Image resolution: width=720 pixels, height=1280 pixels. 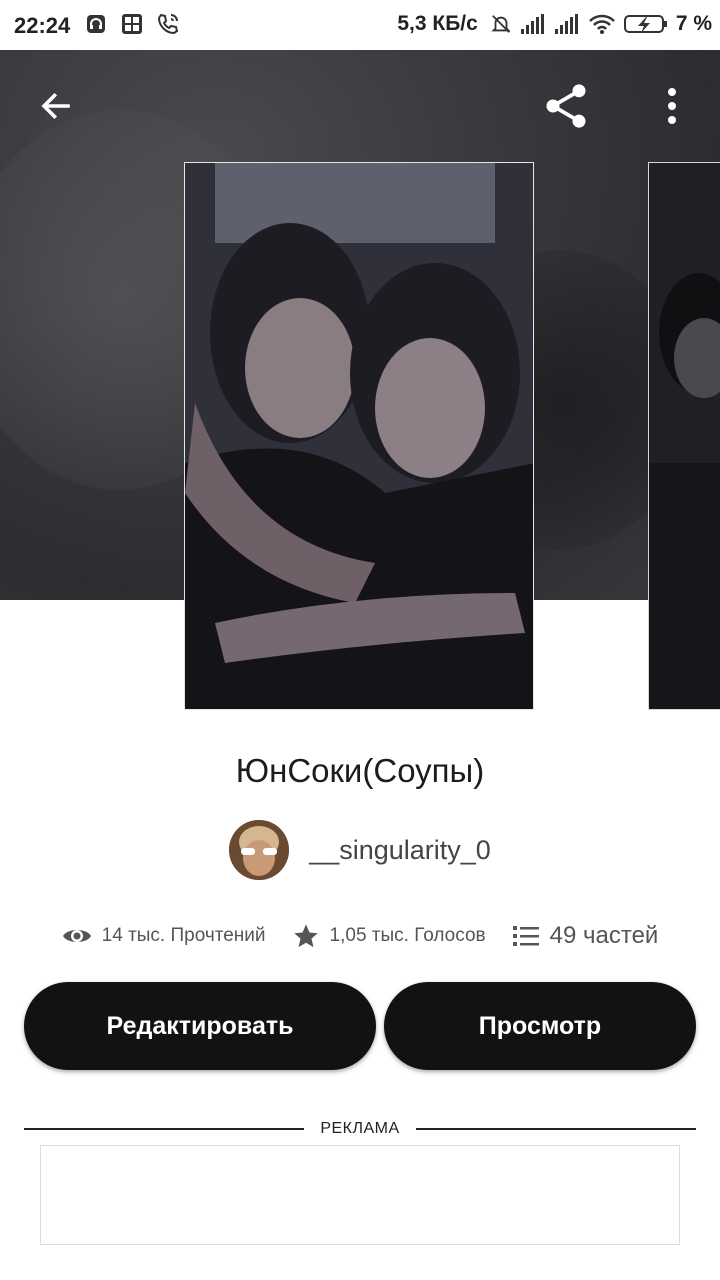 What do you see at coordinates (96, 24) in the screenshot?
I see `headset-icon` at bounding box center [96, 24].